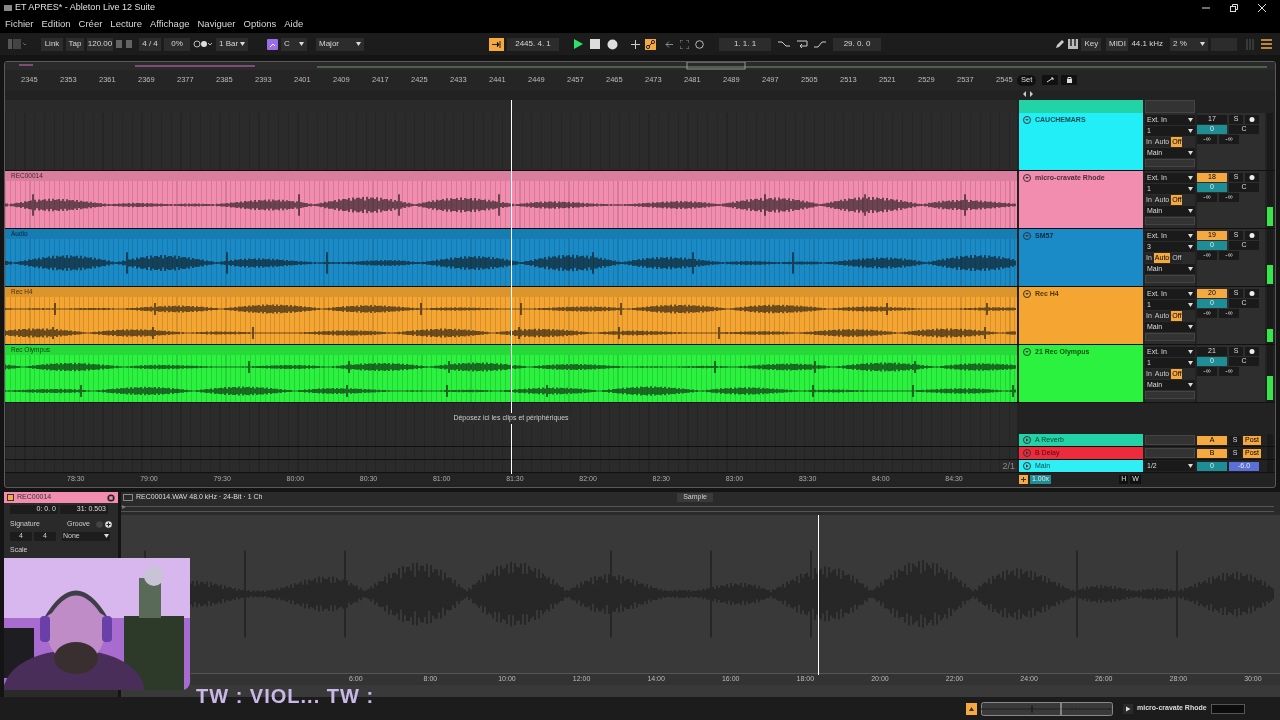 The height and width of the screenshot is (720, 1280). What do you see at coordinates (203, 44) in the screenshot?
I see `metronome-icon` at bounding box center [203, 44].